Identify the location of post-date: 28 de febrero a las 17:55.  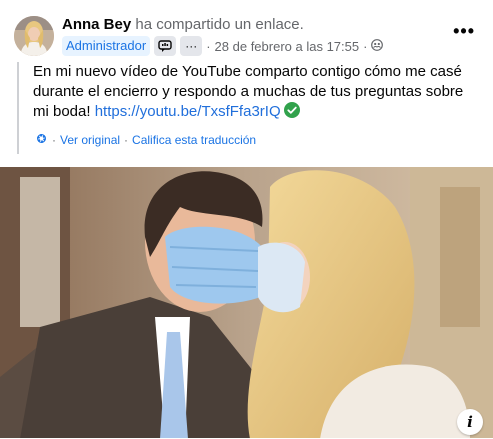
(287, 46).